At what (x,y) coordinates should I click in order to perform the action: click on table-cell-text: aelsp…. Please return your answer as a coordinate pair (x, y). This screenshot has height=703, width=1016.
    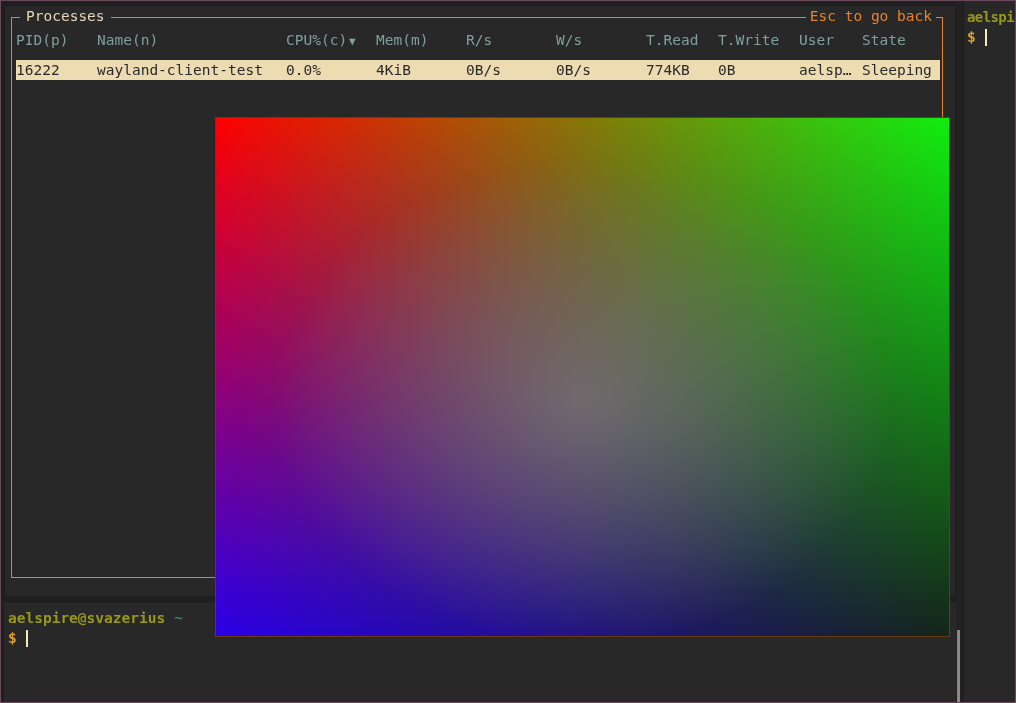
    Looking at the image, I should click on (826, 70).